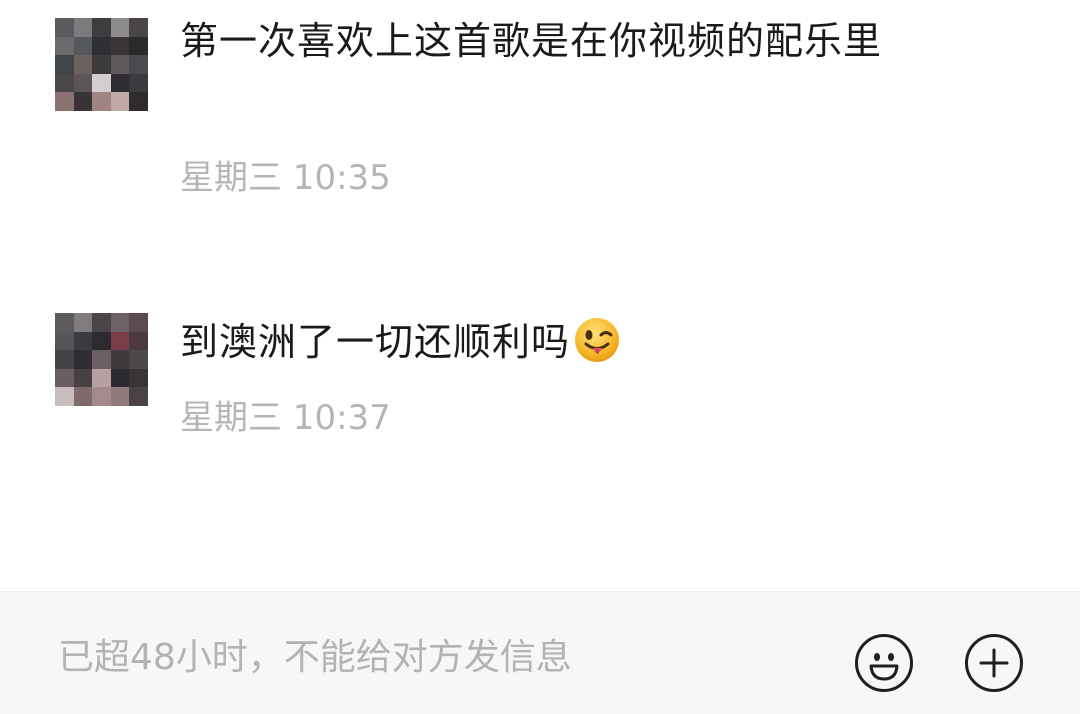  I want to click on message-text: 第一次喜欢上这首歌是在你视频的配乐里, so click(531, 41).